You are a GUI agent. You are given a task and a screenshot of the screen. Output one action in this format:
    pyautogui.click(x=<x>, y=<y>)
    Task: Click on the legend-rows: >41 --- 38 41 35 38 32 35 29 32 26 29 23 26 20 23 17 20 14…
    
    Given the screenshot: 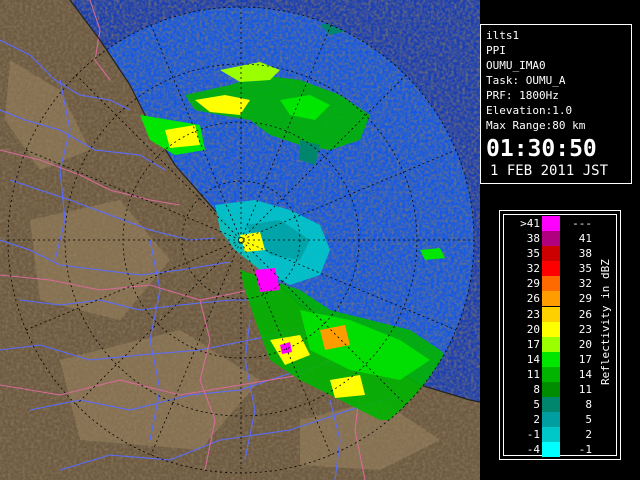 What is the action you would take?
    pyautogui.click(x=553, y=337)
    